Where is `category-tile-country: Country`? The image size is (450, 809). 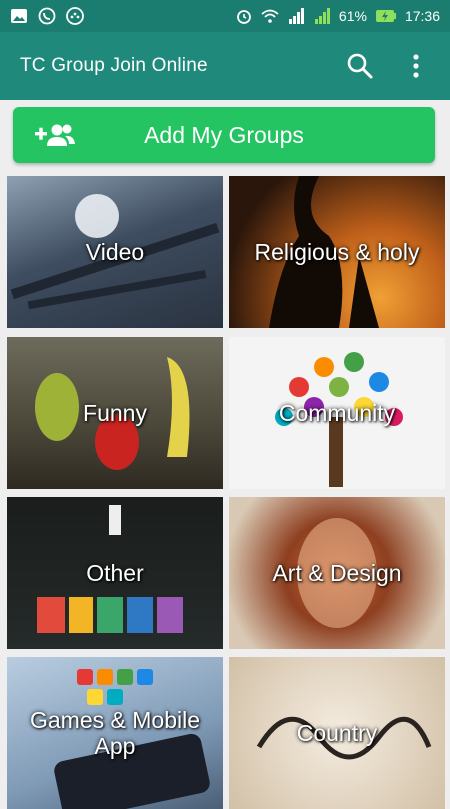 category-tile-country: Country is located at coordinates (337, 733).